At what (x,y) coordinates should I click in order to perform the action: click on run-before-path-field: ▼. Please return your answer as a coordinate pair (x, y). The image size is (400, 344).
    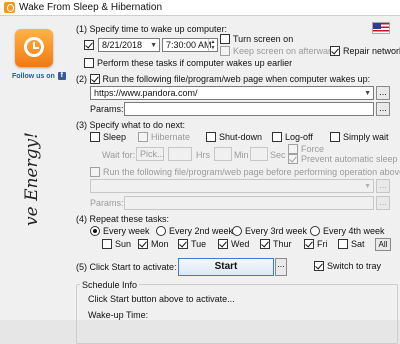
    Looking at the image, I should click on (232, 186).